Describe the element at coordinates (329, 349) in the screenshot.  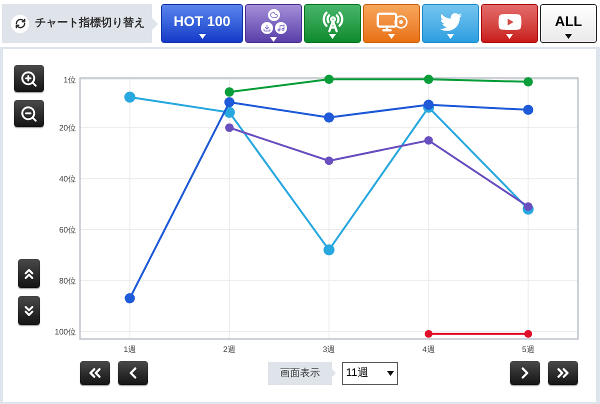
I see `x-axis-label: 3週` at that location.